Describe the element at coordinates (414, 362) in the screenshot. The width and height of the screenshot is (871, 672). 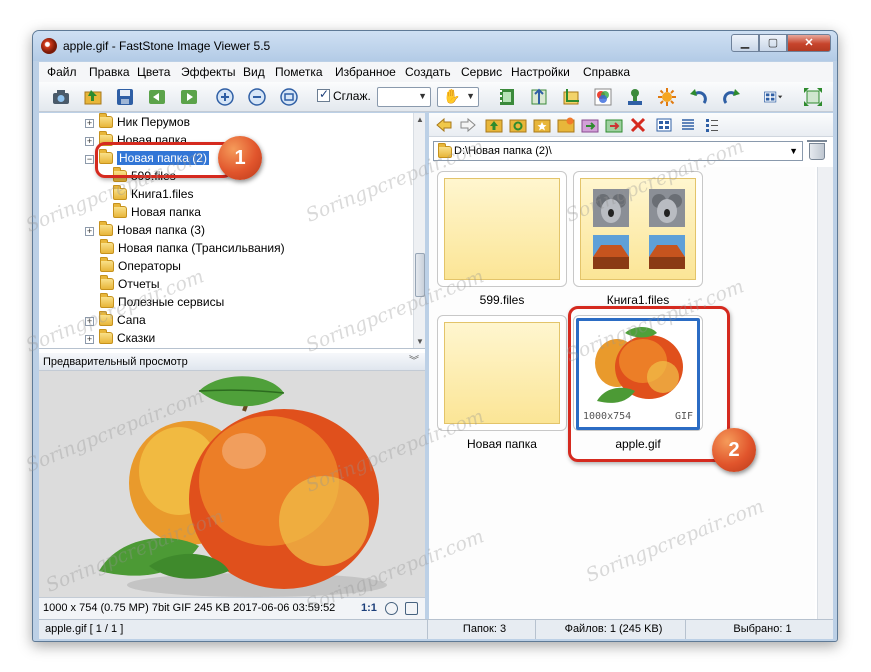
I see `collapse-chevron-icon: ︾` at that location.